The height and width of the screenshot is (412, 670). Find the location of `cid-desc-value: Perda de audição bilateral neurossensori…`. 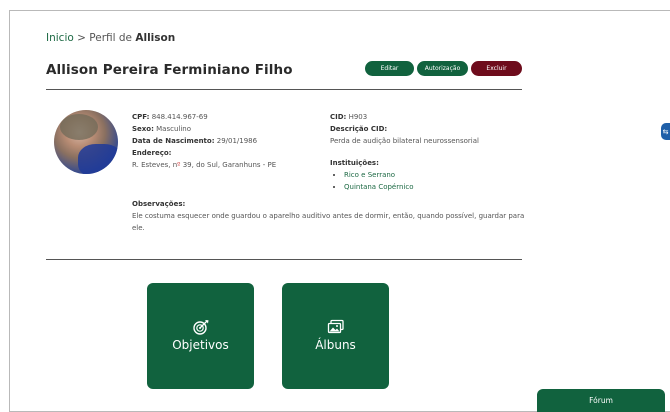

cid-desc-value: Perda de audição bilateral neurossensori… is located at coordinates (404, 141).